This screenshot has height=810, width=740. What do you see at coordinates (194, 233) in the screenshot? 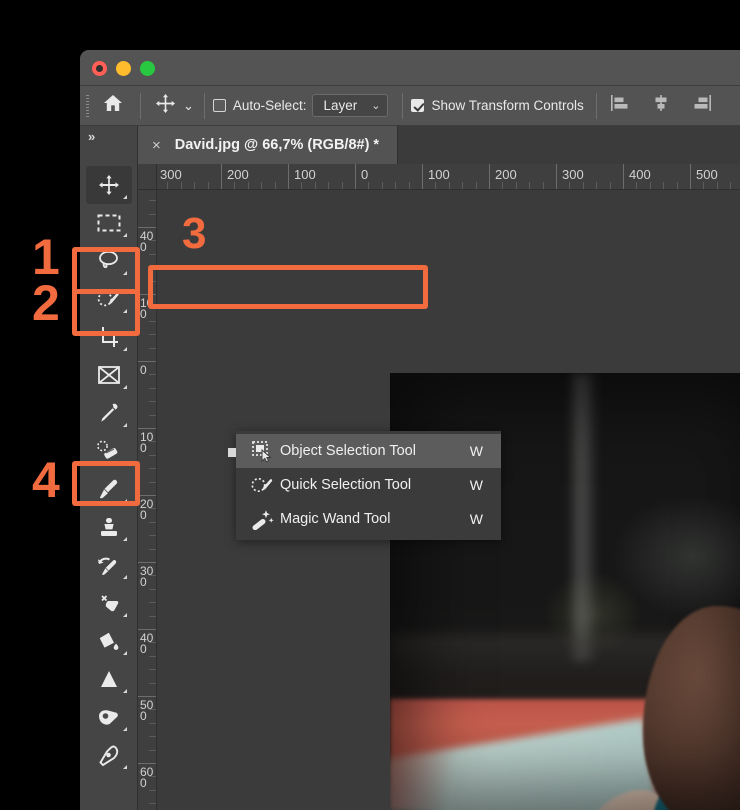
I see `annotation-number-3: 3` at bounding box center [194, 233].